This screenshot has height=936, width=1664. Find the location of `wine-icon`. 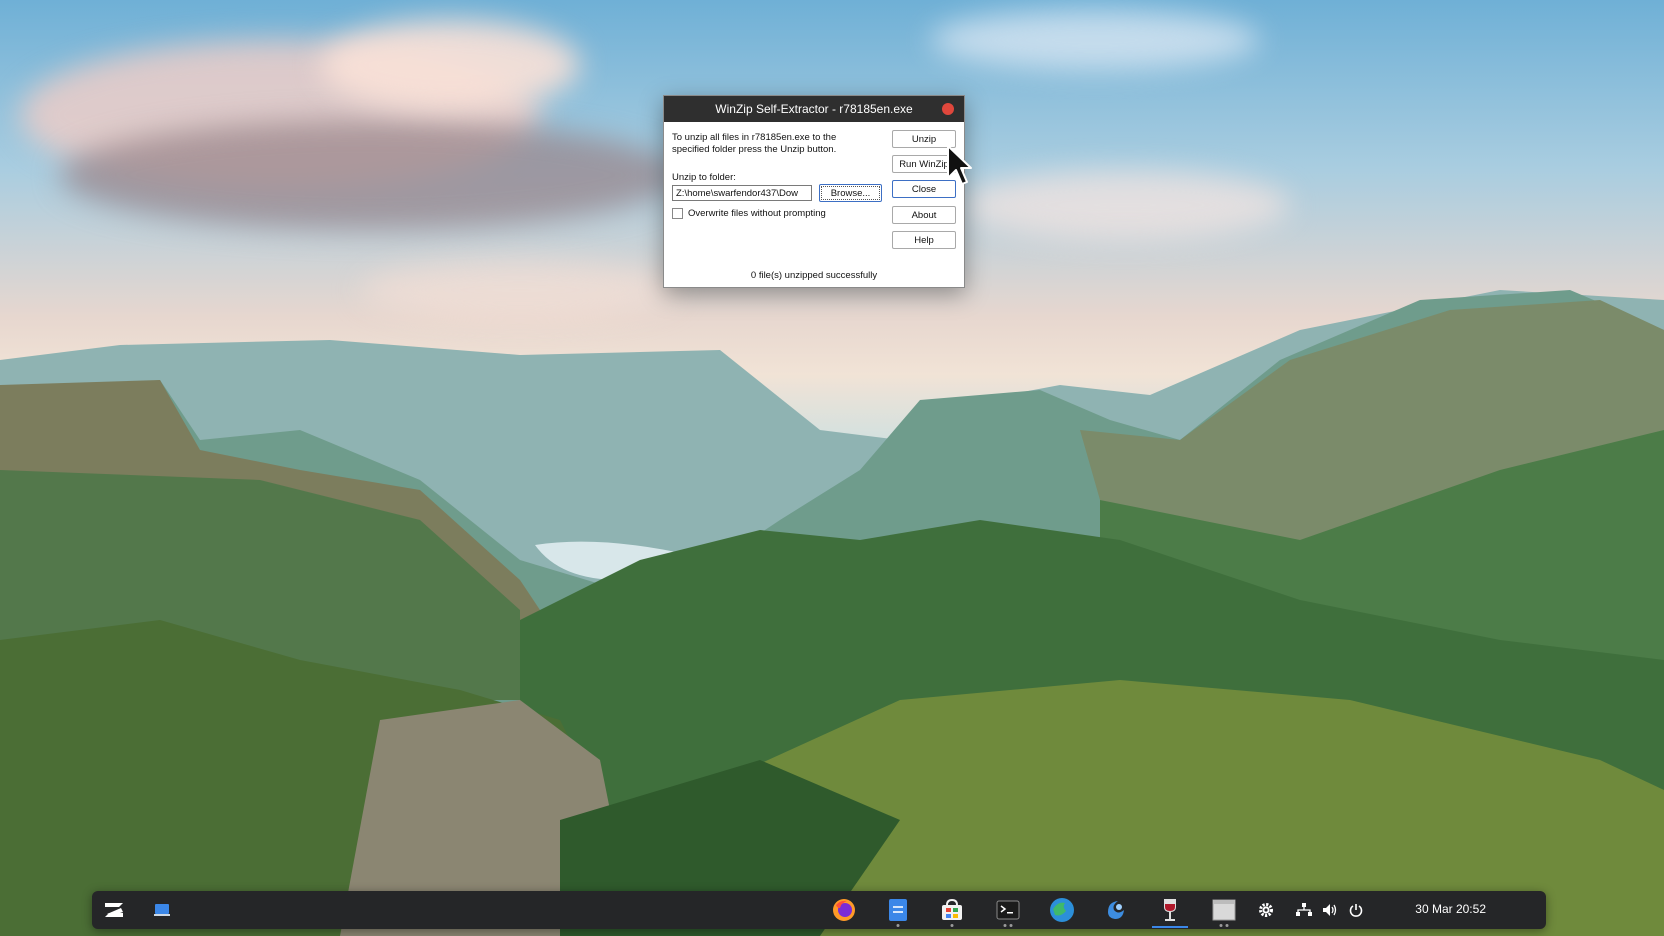

wine-icon is located at coordinates (1170, 912).